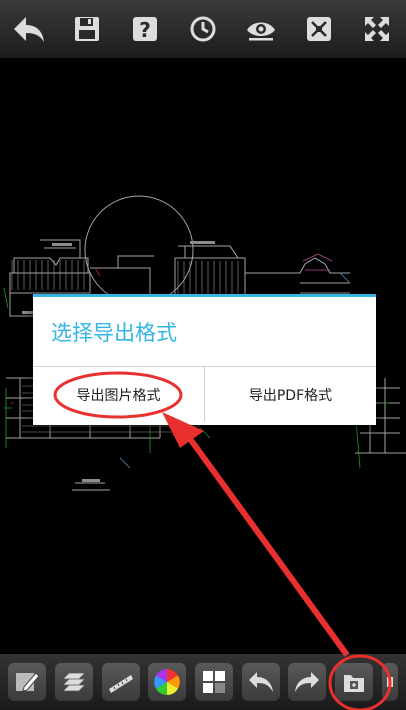 This screenshot has width=406, height=710. What do you see at coordinates (319, 29) in the screenshot?
I see `fit-screen-icon` at bounding box center [319, 29].